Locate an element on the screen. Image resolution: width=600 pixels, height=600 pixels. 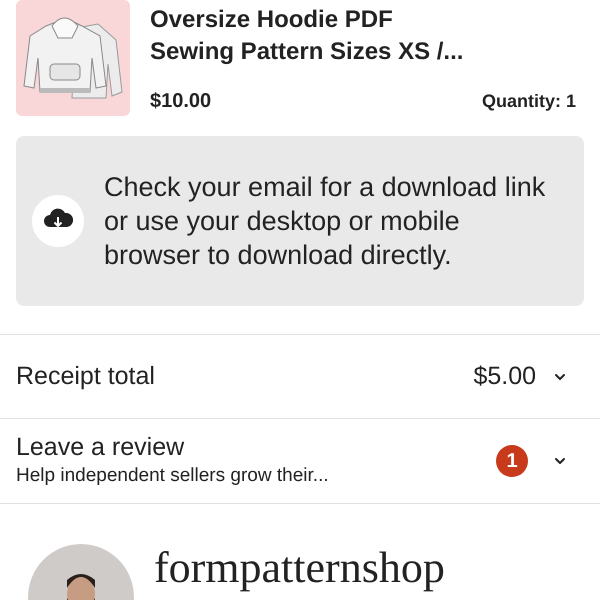
cloud-download-icon is located at coordinates (58, 221).